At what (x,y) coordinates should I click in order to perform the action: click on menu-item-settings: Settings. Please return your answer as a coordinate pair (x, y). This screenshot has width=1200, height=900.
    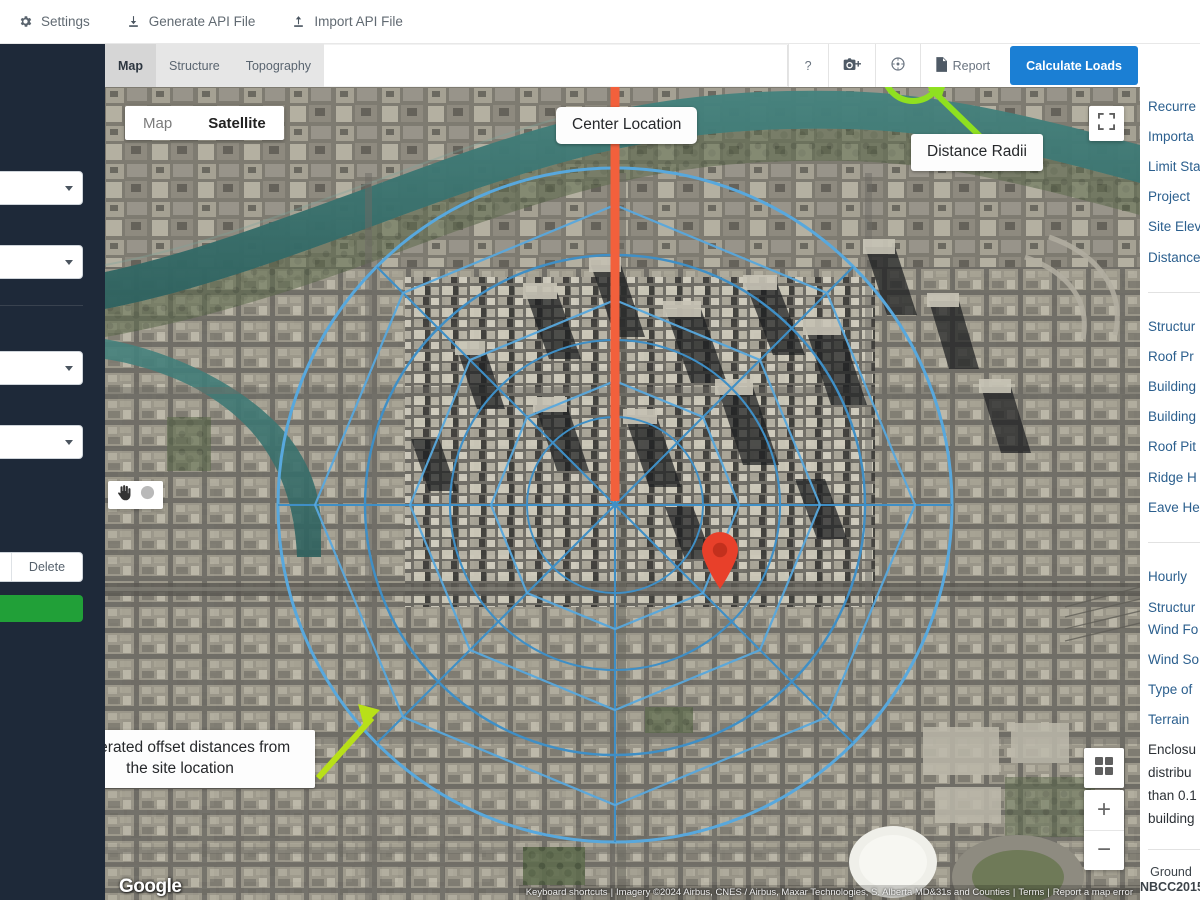
    Looking at the image, I should click on (54, 21).